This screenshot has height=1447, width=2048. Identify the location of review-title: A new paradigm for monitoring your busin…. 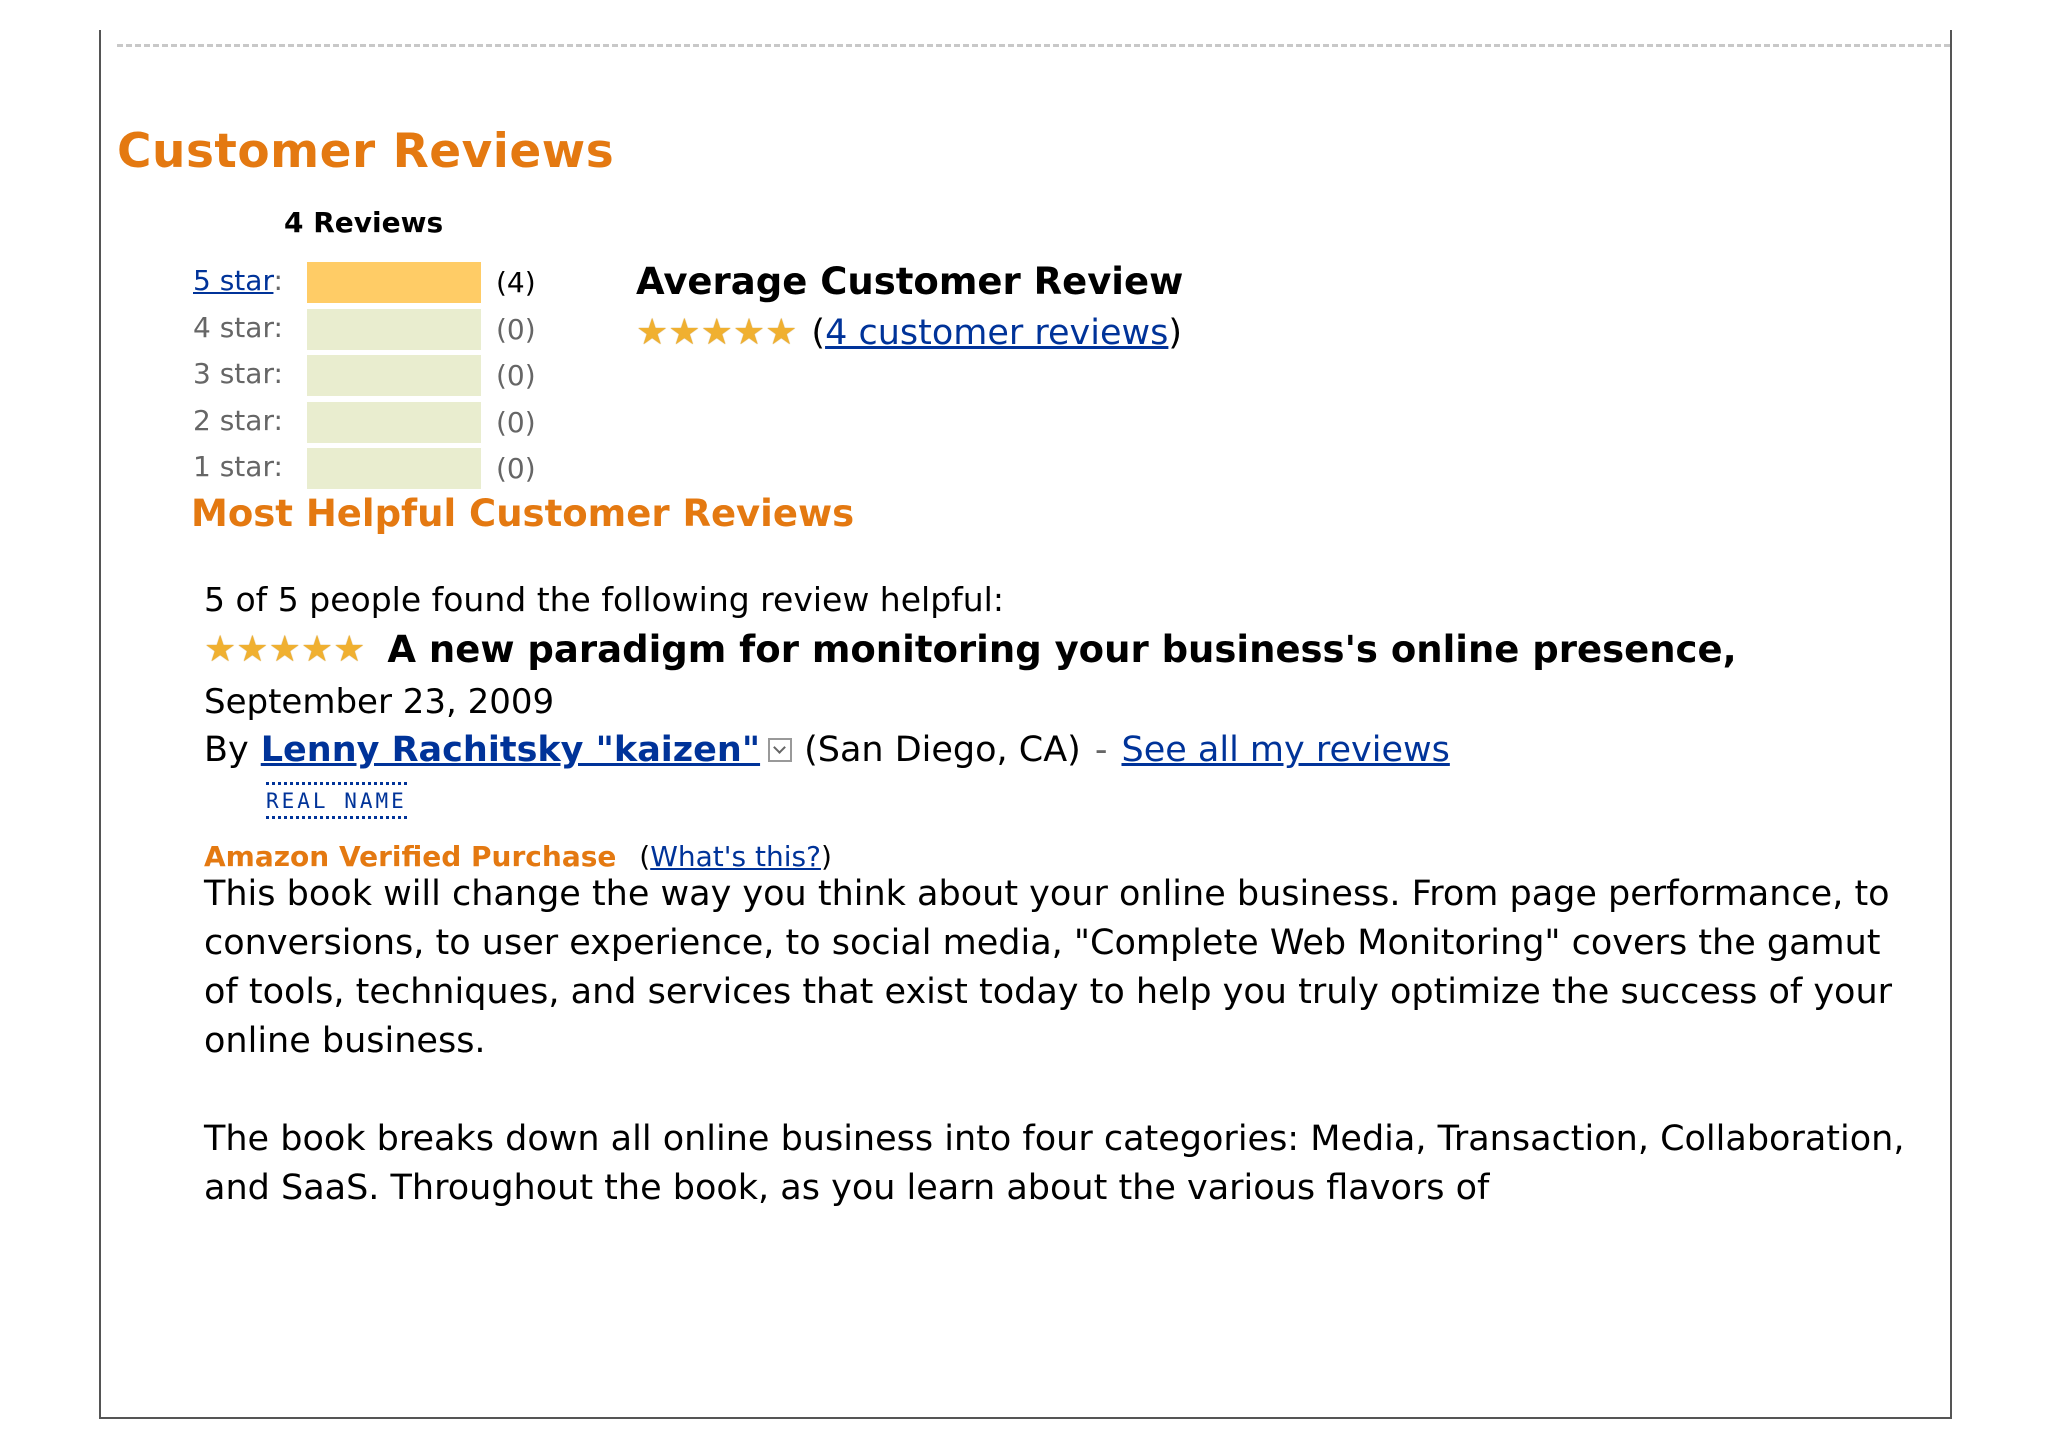
(1062, 649).